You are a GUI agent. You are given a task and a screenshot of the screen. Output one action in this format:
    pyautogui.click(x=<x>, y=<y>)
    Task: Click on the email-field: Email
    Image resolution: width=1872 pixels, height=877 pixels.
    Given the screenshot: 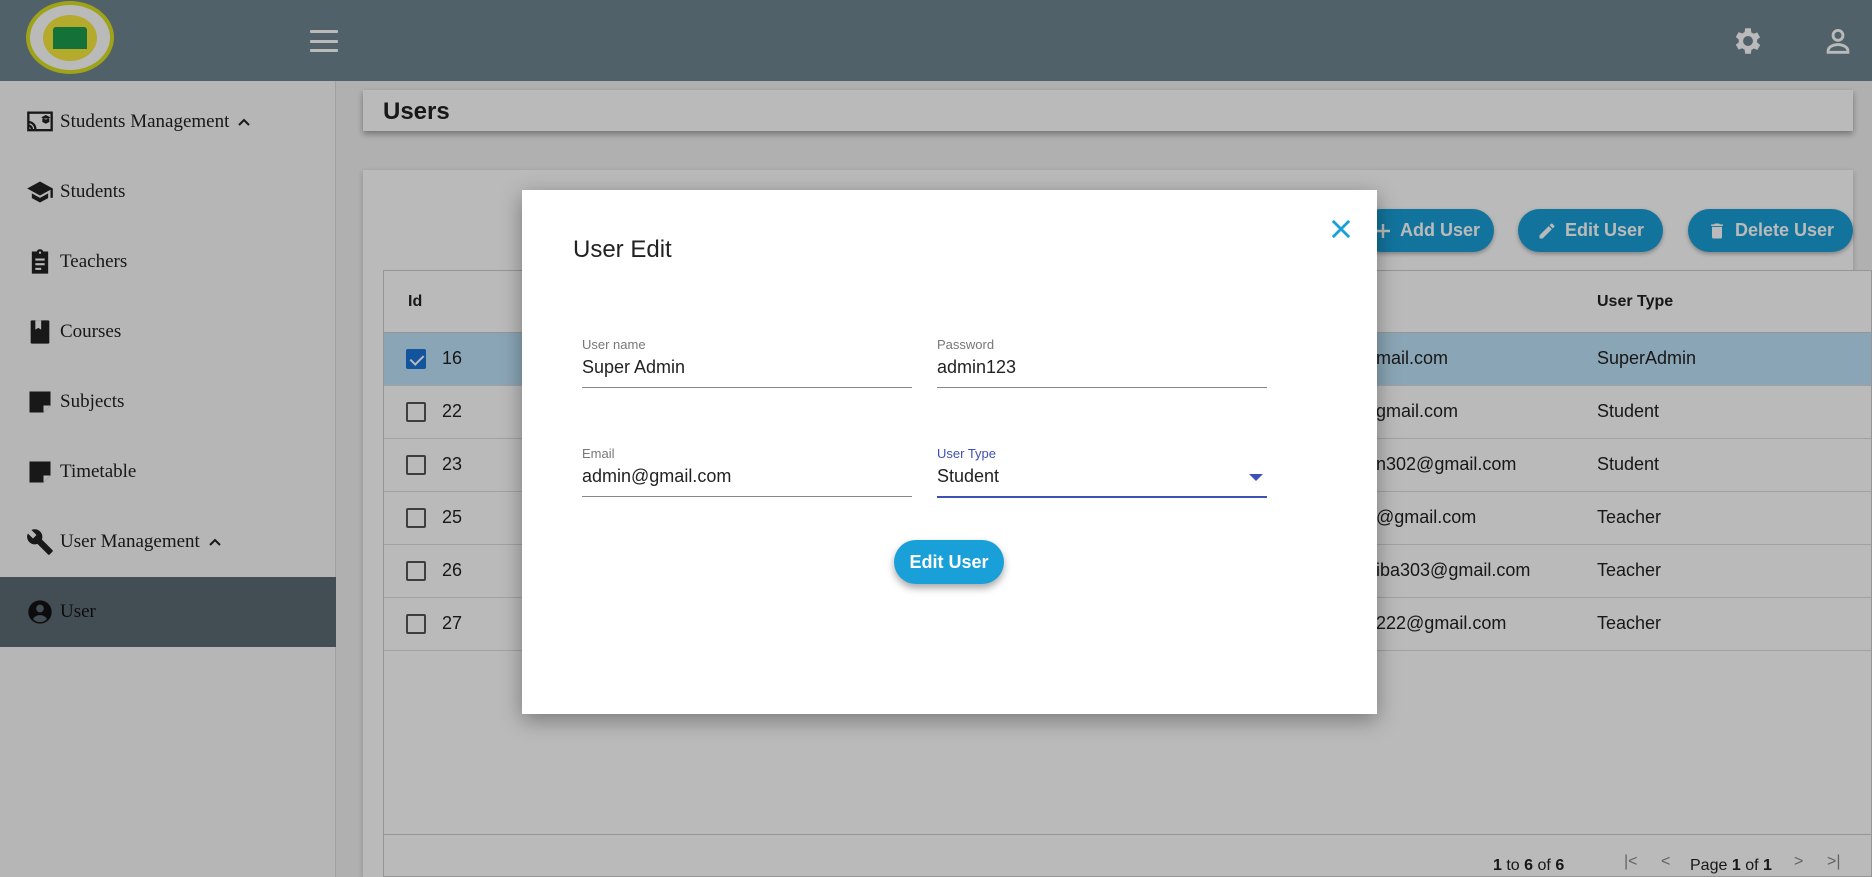 What is the action you would take?
    pyautogui.click(x=747, y=474)
    